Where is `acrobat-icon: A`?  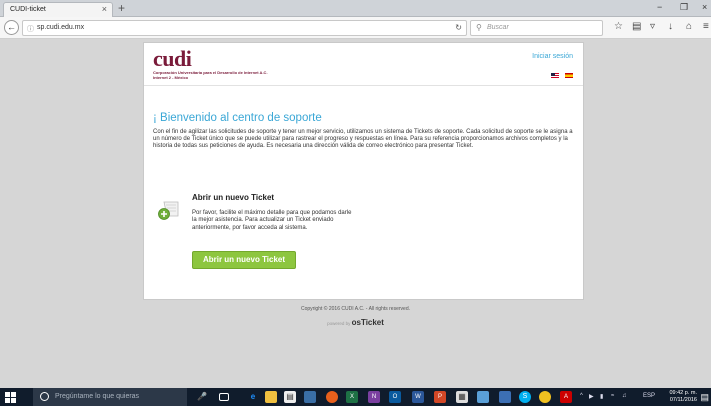 acrobat-icon: A is located at coordinates (566, 397).